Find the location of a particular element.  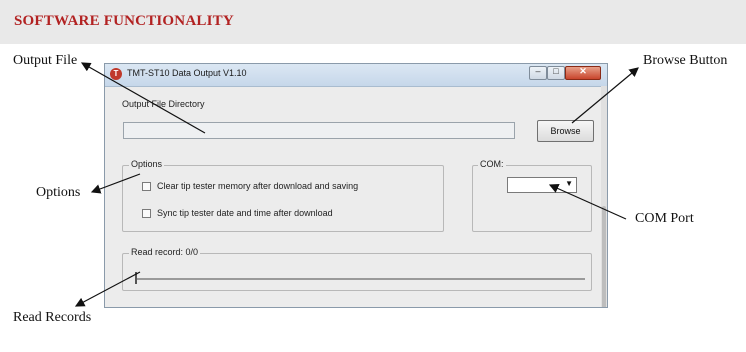

arrow-options is located at coordinates (115, 183).